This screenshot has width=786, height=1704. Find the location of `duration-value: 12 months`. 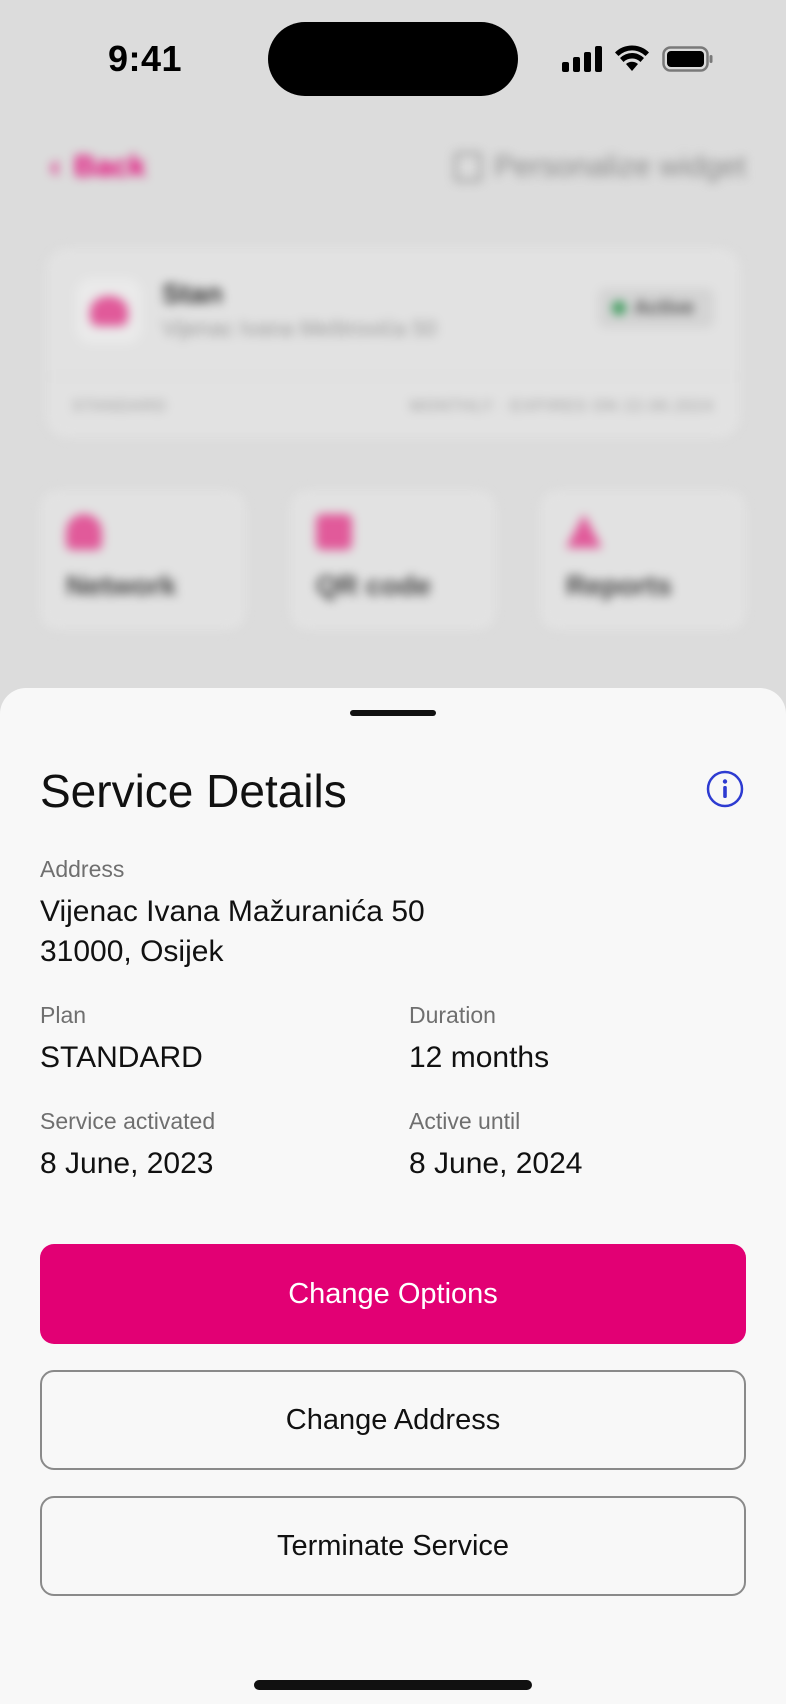

duration-value: 12 months is located at coordinates (479, 1057).